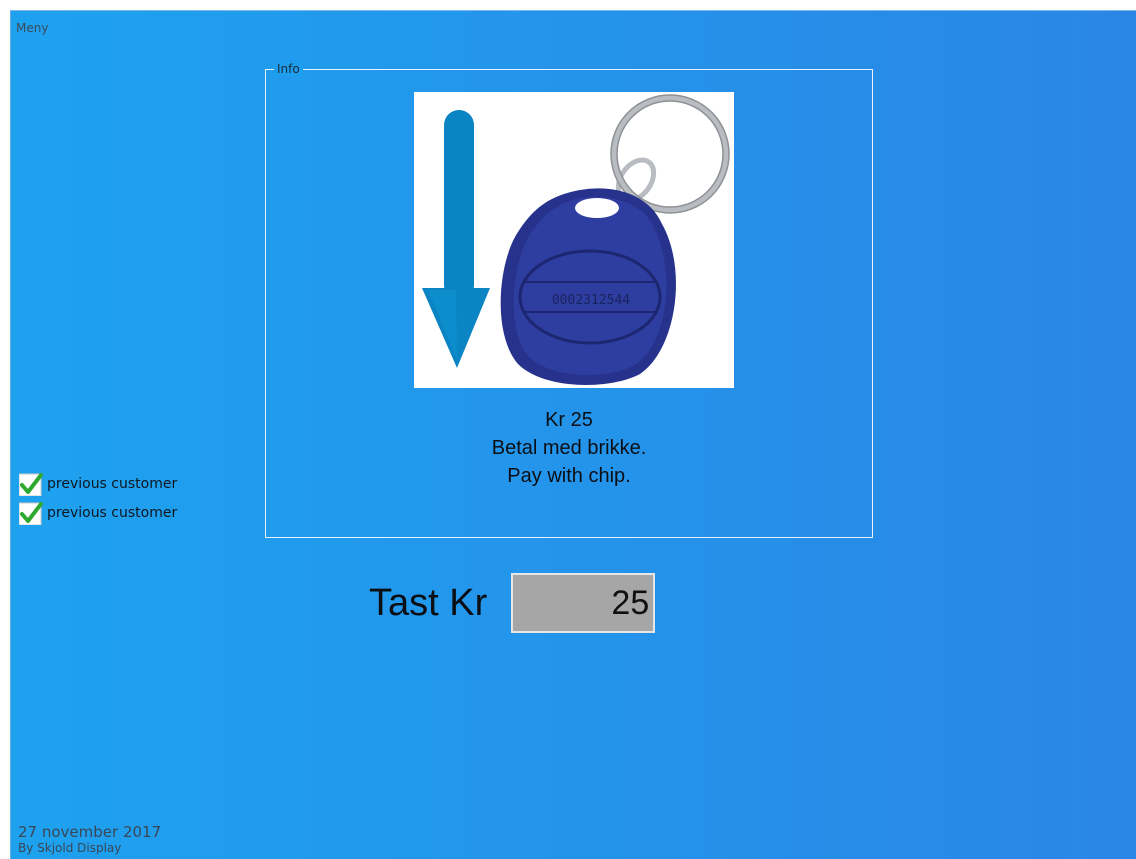  I want to click on chip-illustration: 0002312544, so click(576, 239).